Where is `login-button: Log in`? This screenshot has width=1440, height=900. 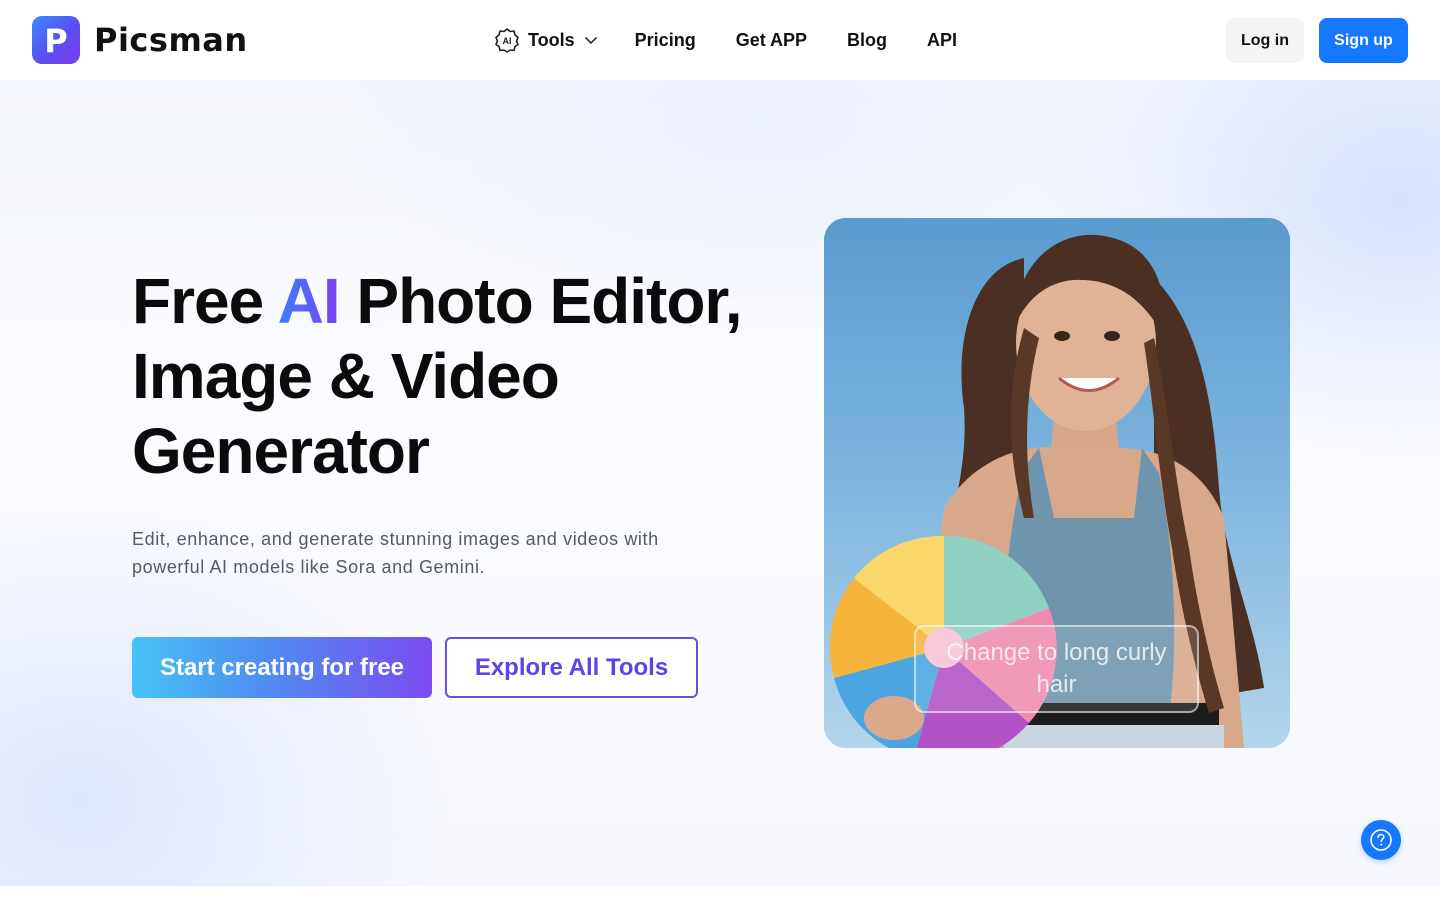 login-button: Log in is located at coordinates (1265, 40).